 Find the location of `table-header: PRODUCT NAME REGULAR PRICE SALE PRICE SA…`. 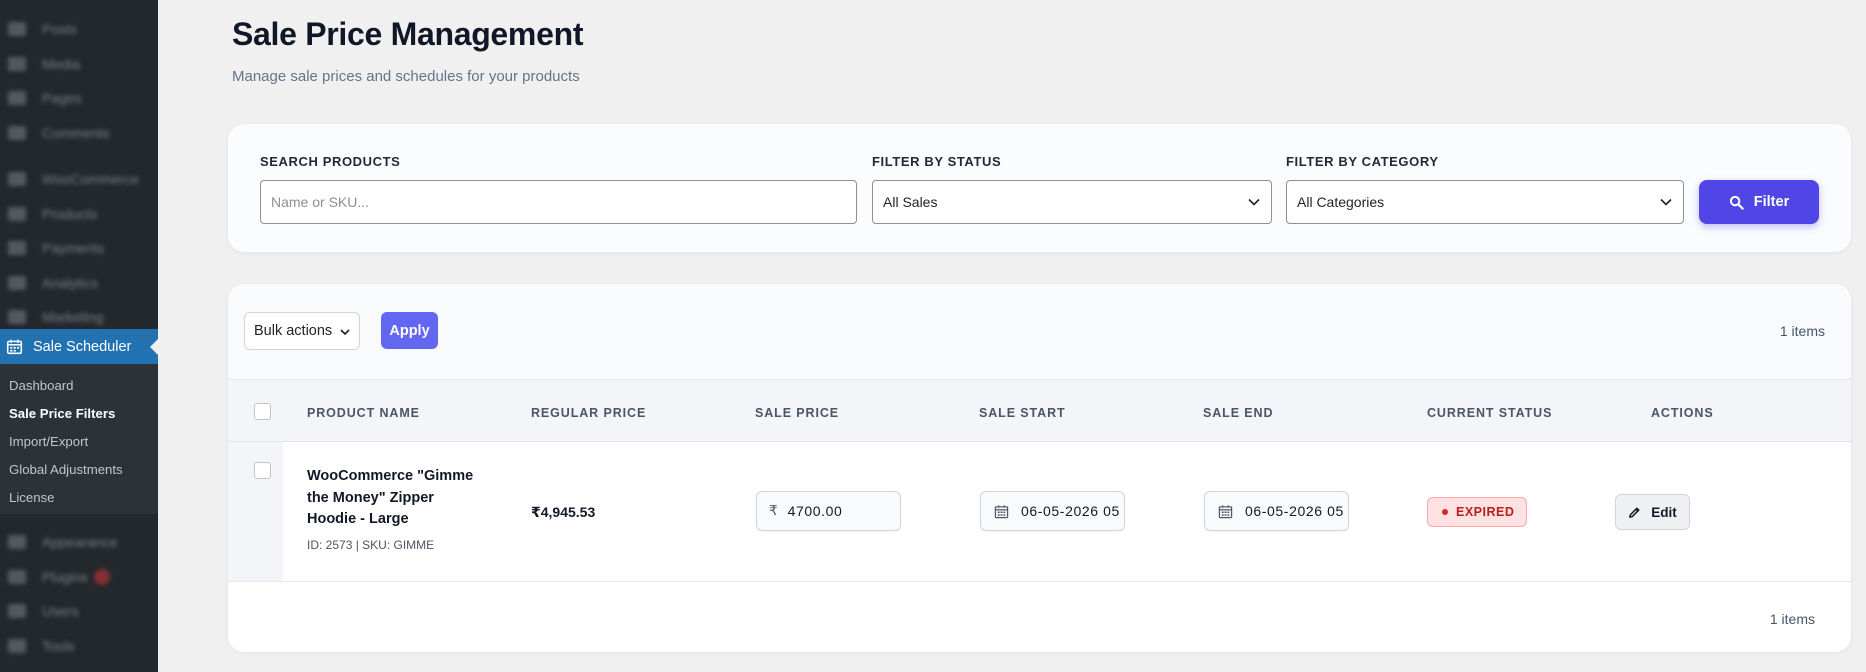

table-header: PRODUCT NAME REGULAR PRICE SALE PRICE SA… is located at coordinates (1039, 411).